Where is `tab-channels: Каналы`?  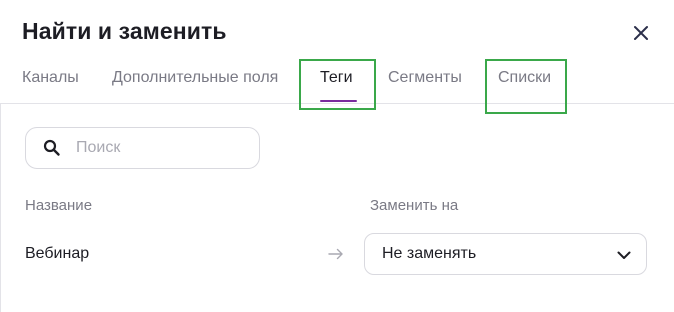
tab-channels: Каналы is located at coordinates (50, 78).